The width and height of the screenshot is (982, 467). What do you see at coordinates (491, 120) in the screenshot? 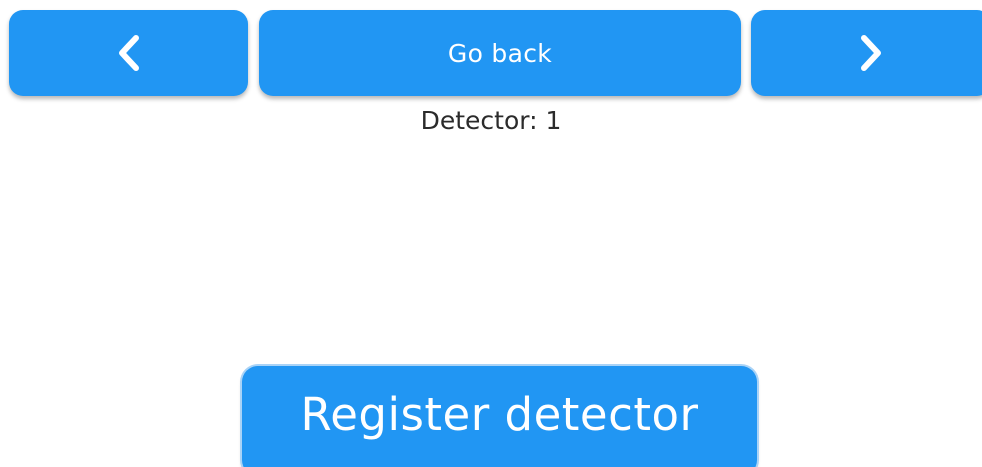
I see `detector-label: Detector: 1` at bounding box center [491, 120].